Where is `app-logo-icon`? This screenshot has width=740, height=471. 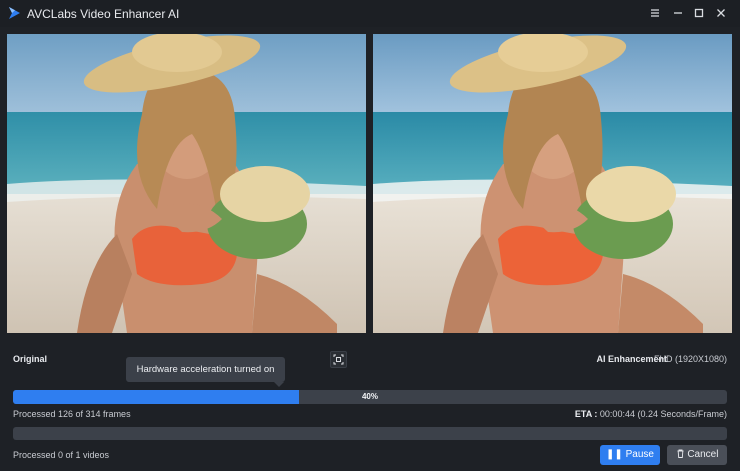 app-logo-icon is located at coordinates (14, 13).